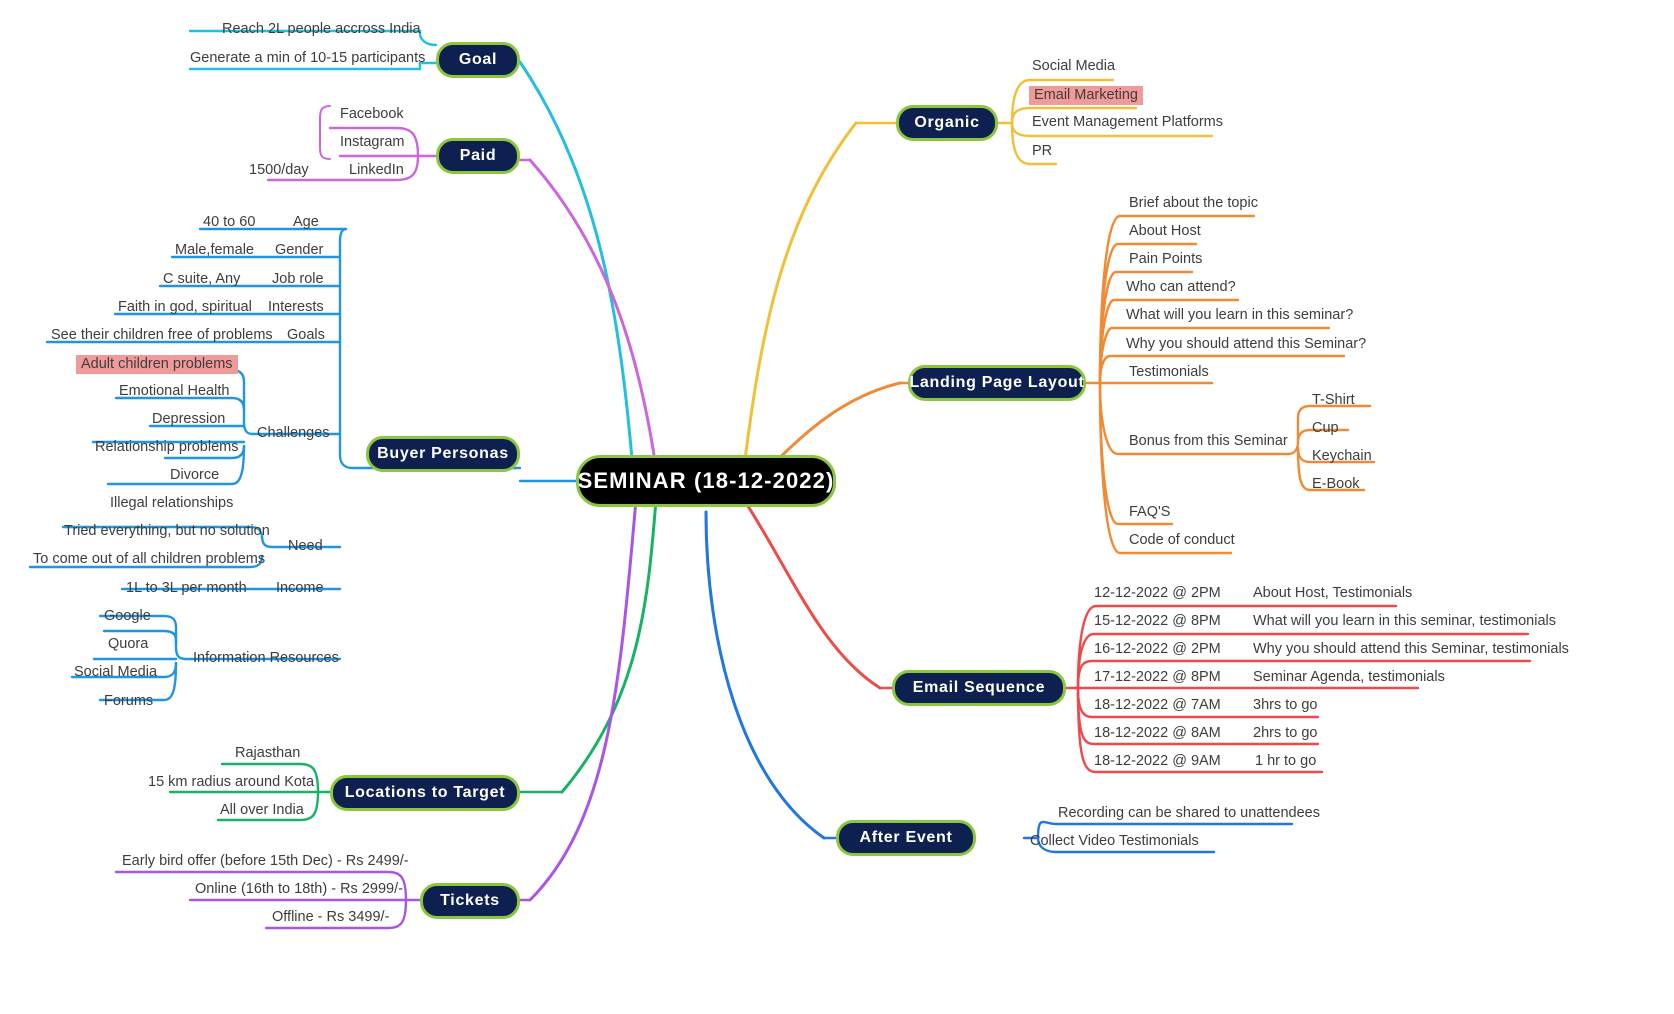 The width and height of the screenshot is (1674, 1014). I want to click on branch-node-landing-page-layout: Landing Page Layout, so click(997, 383).